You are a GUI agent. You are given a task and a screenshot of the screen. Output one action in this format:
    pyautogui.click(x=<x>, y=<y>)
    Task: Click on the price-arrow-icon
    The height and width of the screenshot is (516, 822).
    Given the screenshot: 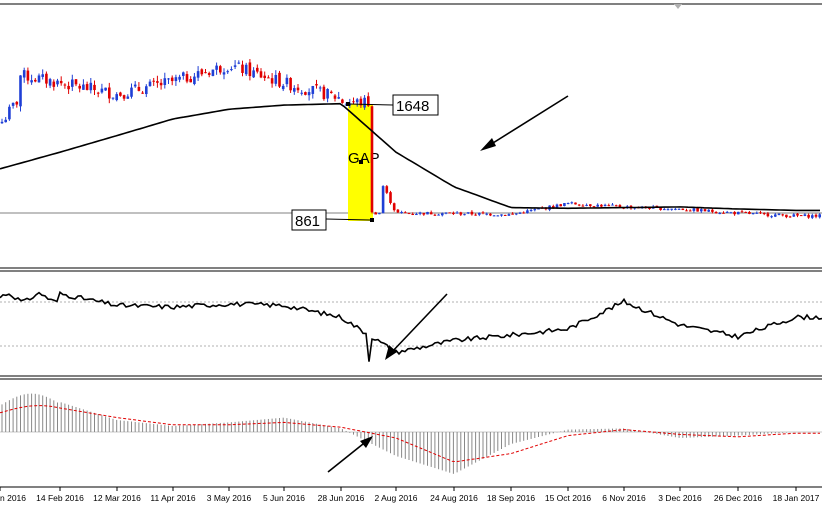 What is the action you would take?
    pyautogui.click(x=488, y=144)
    